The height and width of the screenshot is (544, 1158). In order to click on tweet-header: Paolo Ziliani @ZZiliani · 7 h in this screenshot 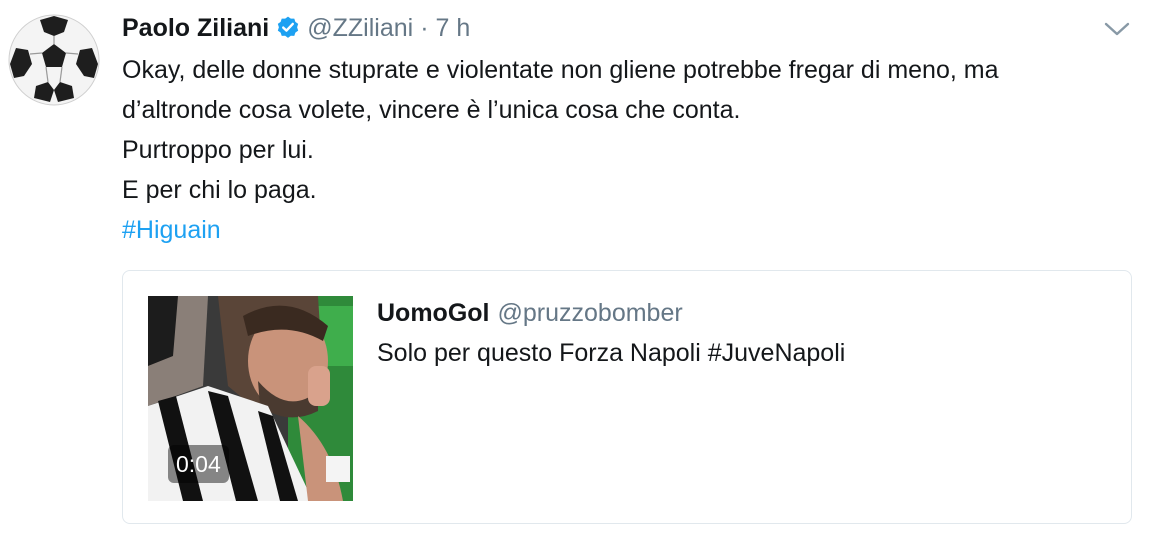, I will do `click(296, 28)`.